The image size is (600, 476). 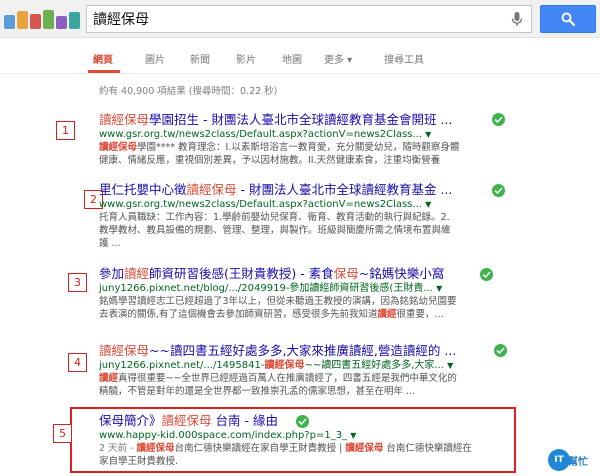 I want to click on tab-maps: 地圖, so click(x=292, y=58).